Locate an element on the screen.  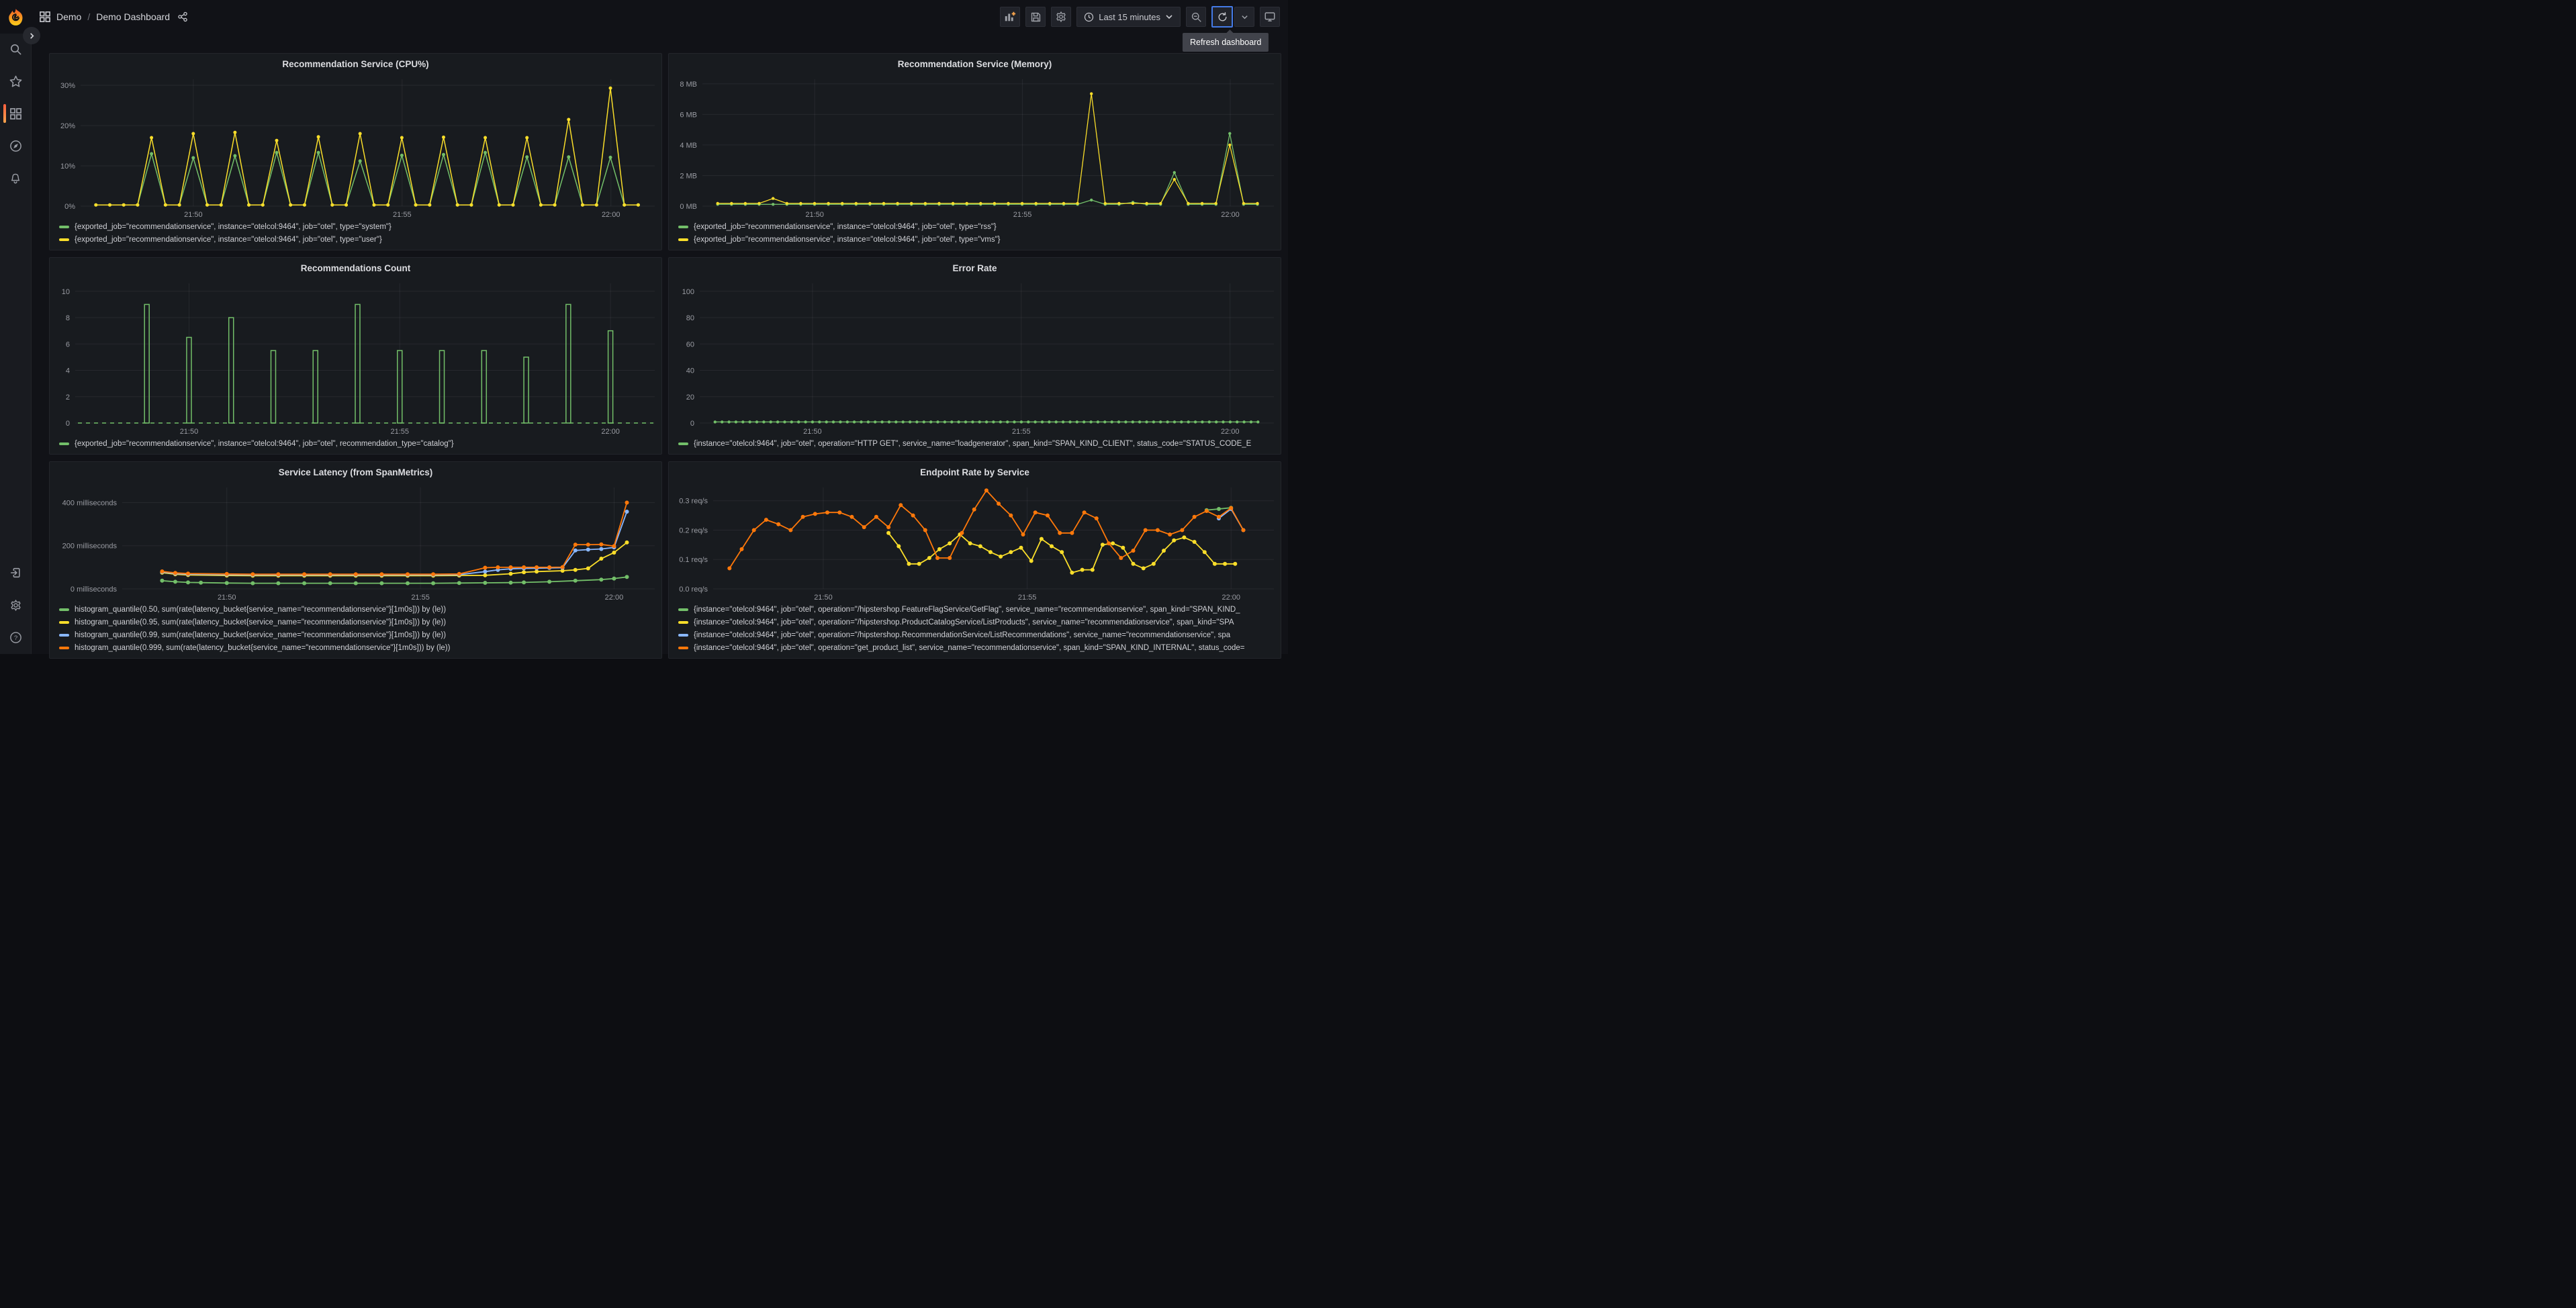
panel-title: Recommendations Count is located at coordinates (355, 268).